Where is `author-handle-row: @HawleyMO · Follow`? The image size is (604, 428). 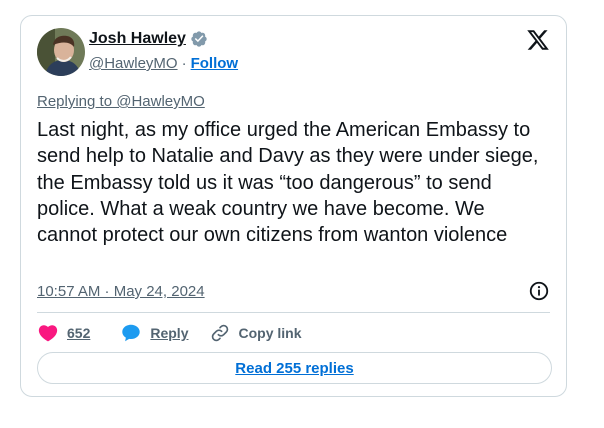 author-handle-row: @HawleyMO · Follow is located at coordinates (163, 63).